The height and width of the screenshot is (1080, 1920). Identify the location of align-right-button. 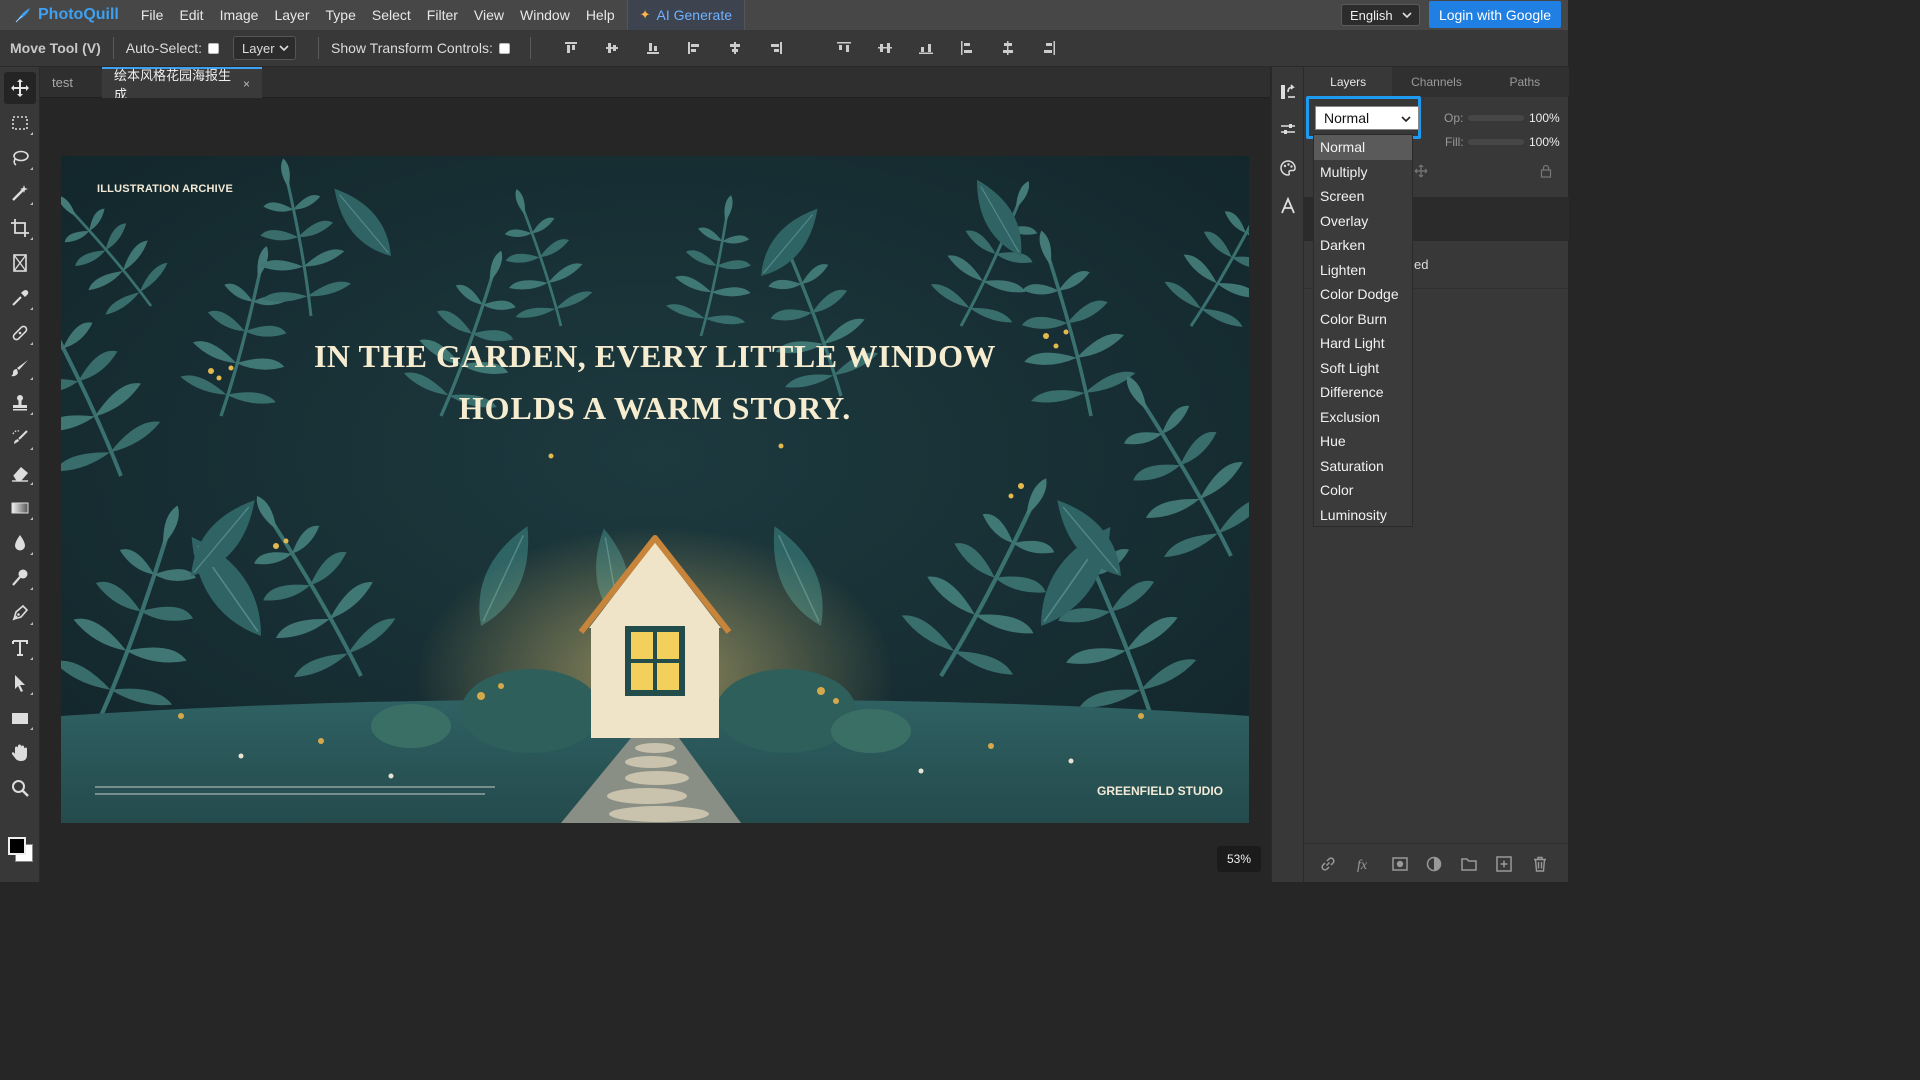
(776, 48).